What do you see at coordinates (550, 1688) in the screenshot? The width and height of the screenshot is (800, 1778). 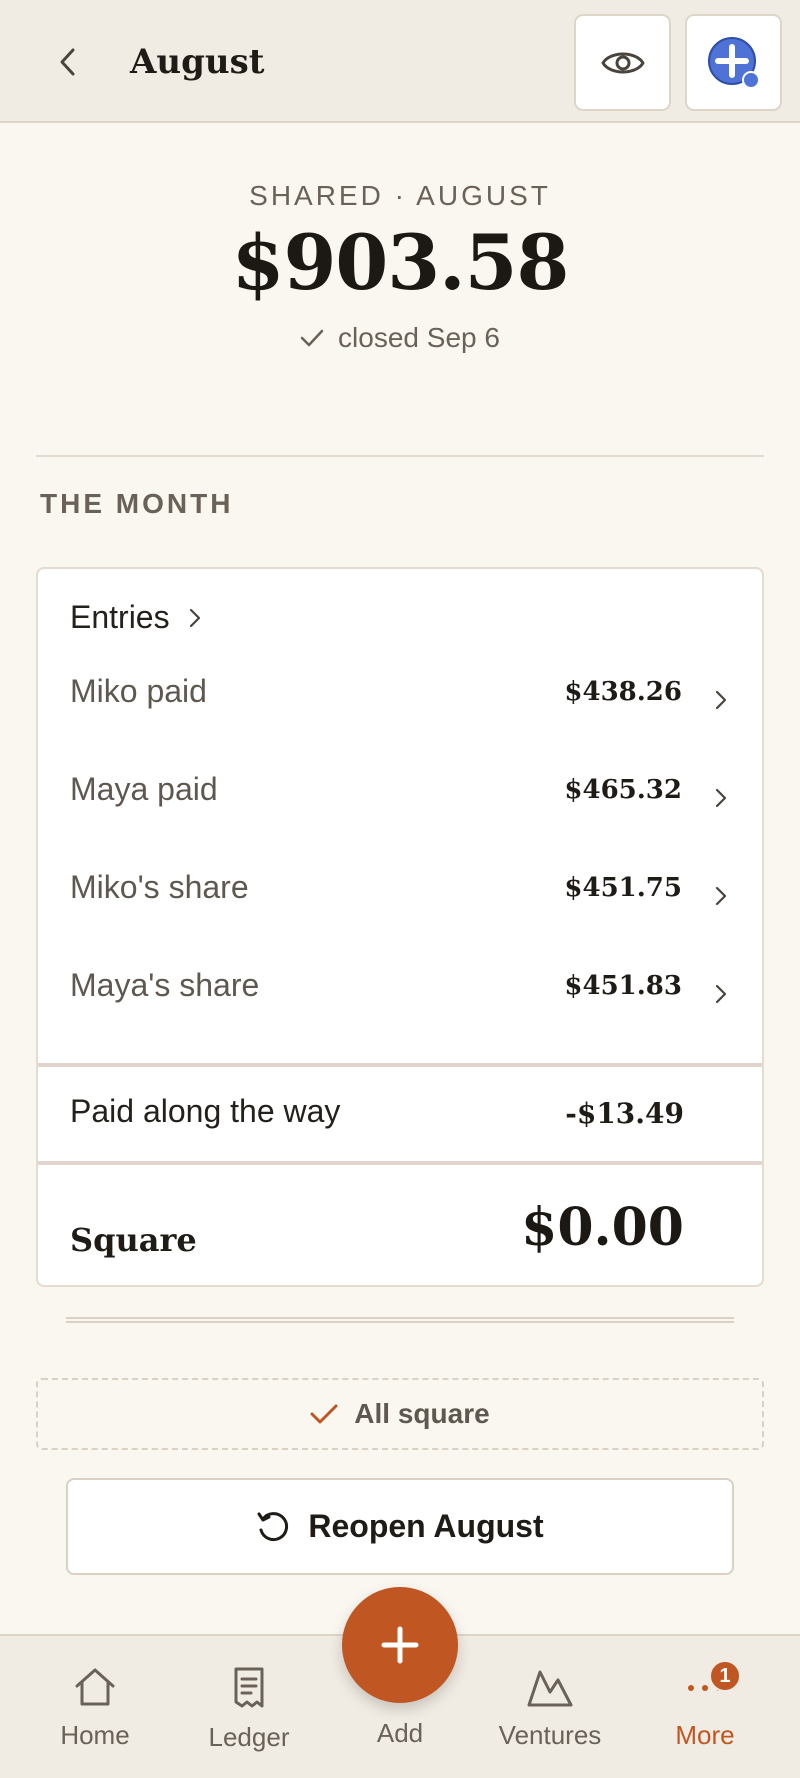 I see `mountain-icon` at bounding box center [550, 1688].